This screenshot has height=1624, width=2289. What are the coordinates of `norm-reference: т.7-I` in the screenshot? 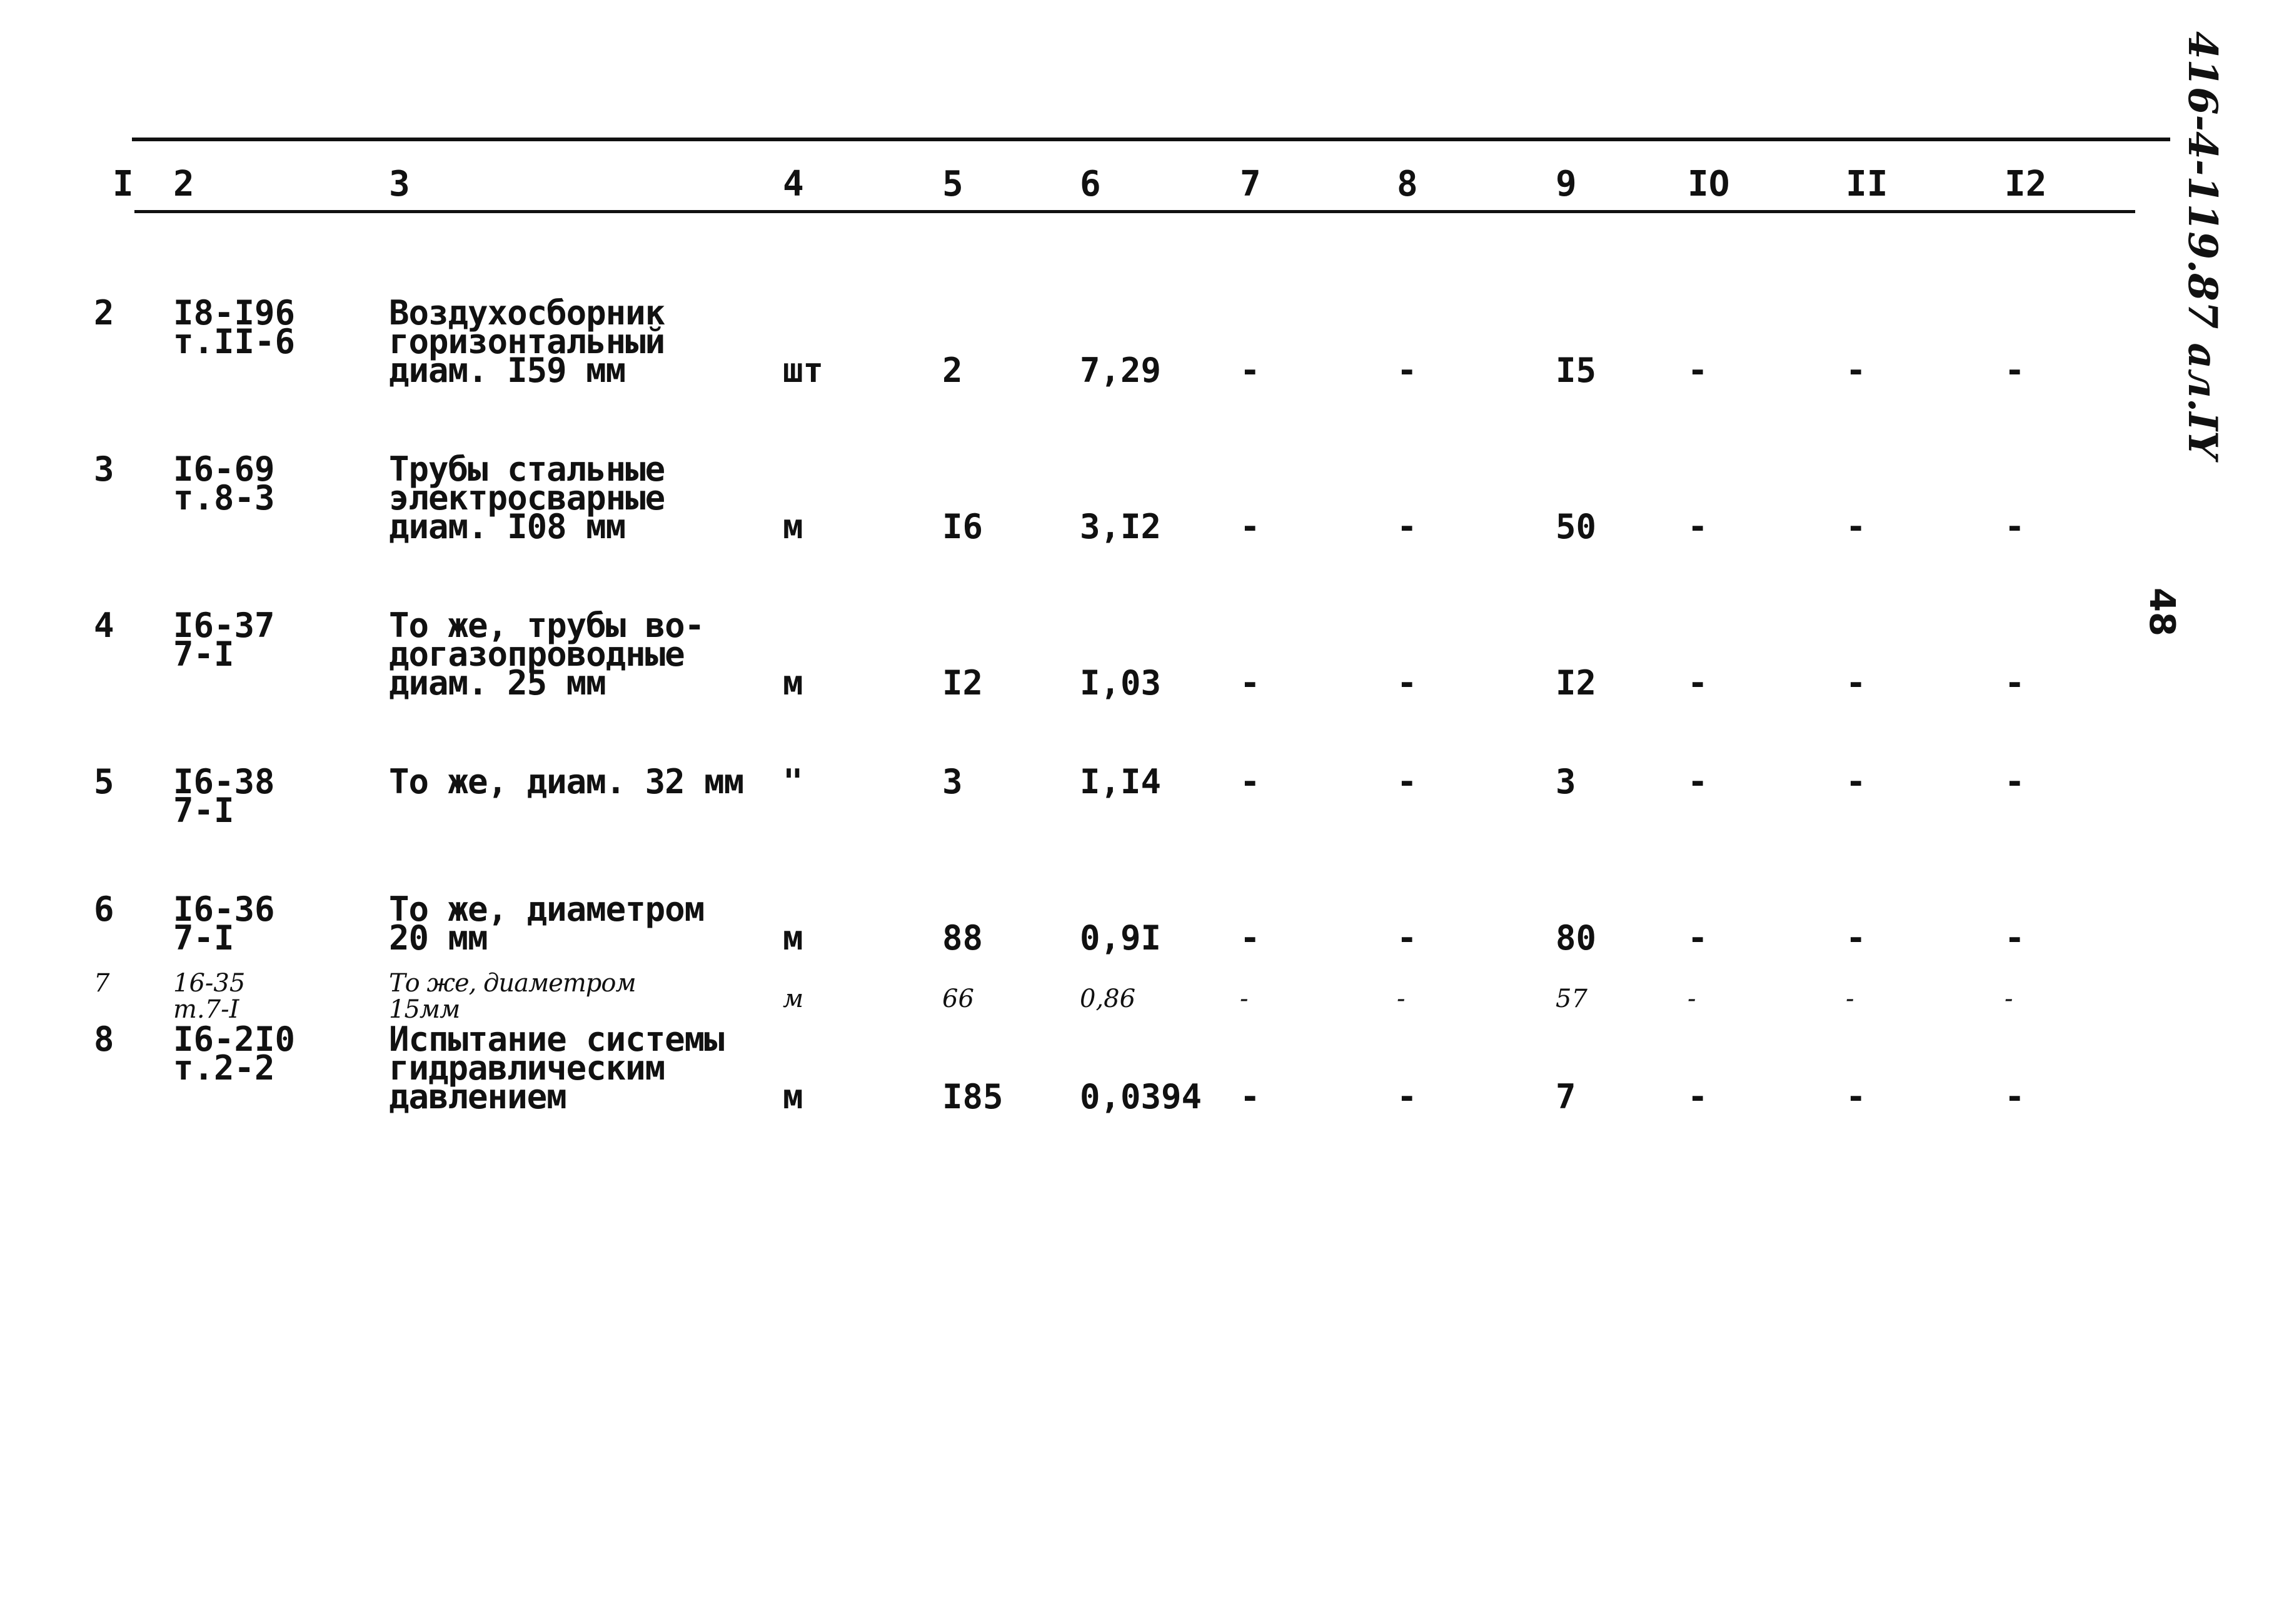 It's located at (206, 1009).